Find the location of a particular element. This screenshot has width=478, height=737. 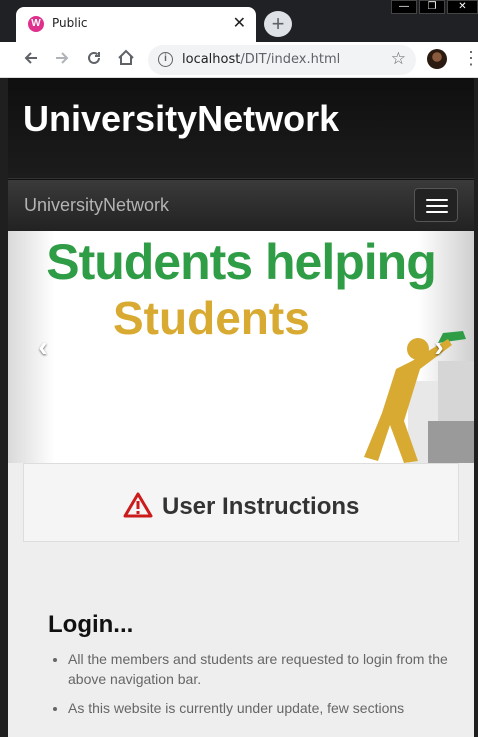

address-bar: i localhost/DIT/index.html ☆ is located at coordinates (282, 60).